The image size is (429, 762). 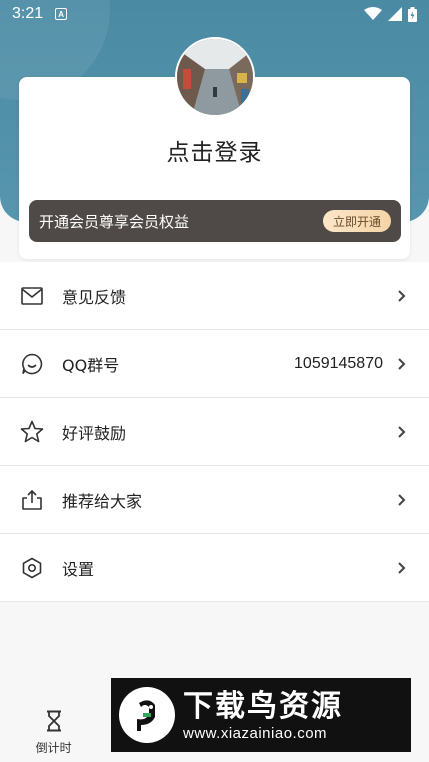 I want to click on menu-item-label: 意见反馈, so click(x=94, y=297).